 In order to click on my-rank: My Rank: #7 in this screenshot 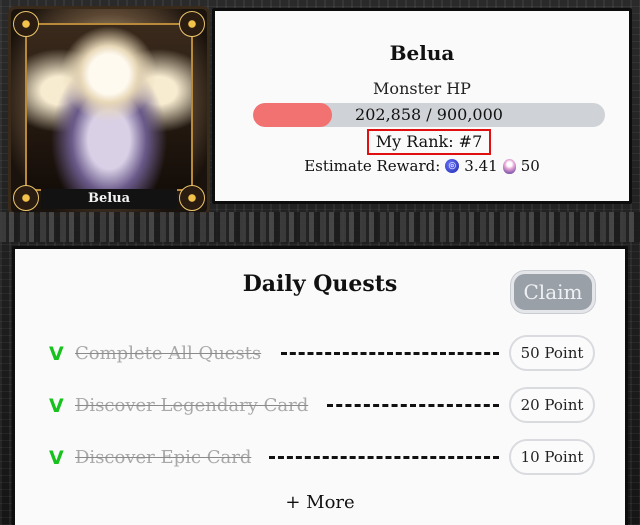, I will do `click(429, 142)`.